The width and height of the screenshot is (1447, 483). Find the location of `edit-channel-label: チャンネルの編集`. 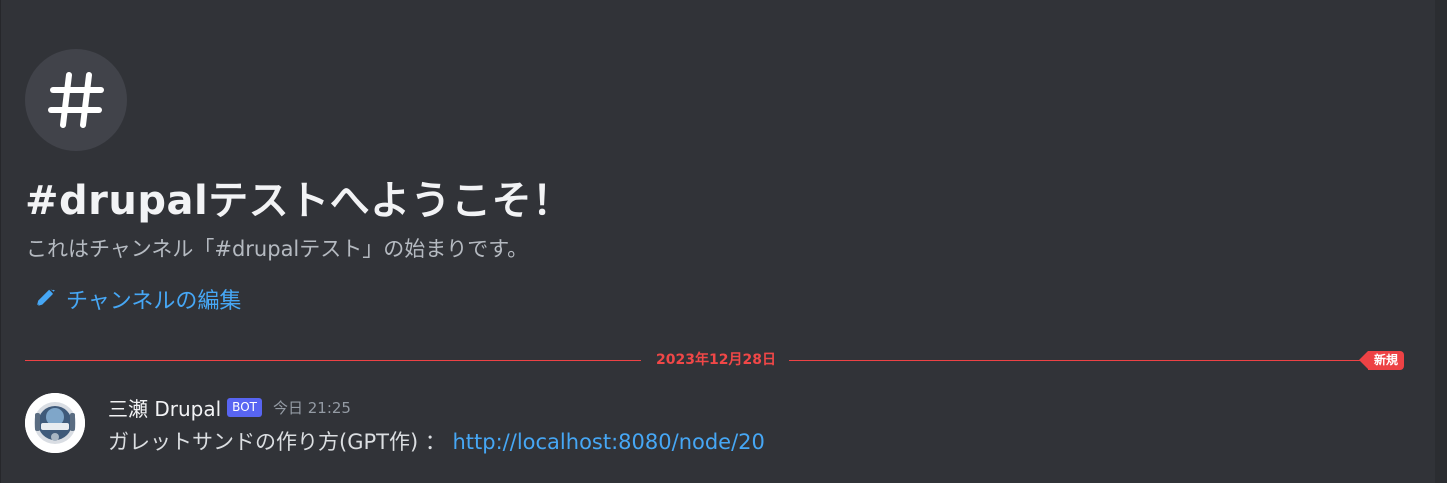

edit-channel-label: チャンネルの編集 is located at coordinates (154, 301).